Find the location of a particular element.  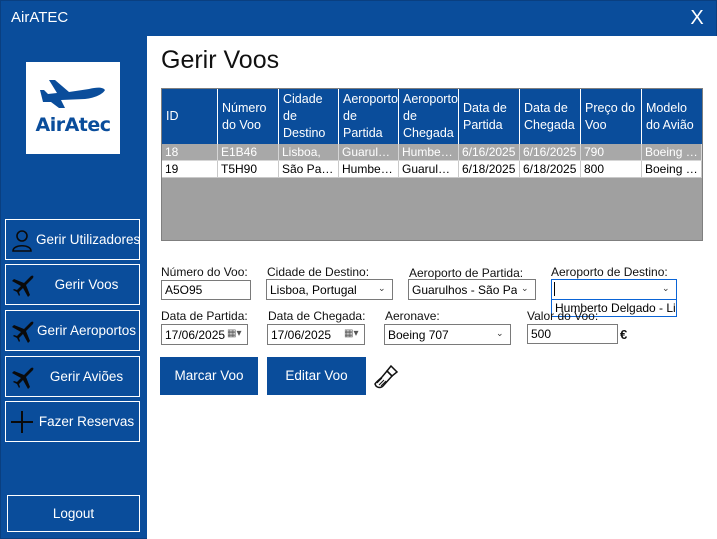

aeronave-select: Boeing 707 ⌄ is located at coordinates (447, 334).